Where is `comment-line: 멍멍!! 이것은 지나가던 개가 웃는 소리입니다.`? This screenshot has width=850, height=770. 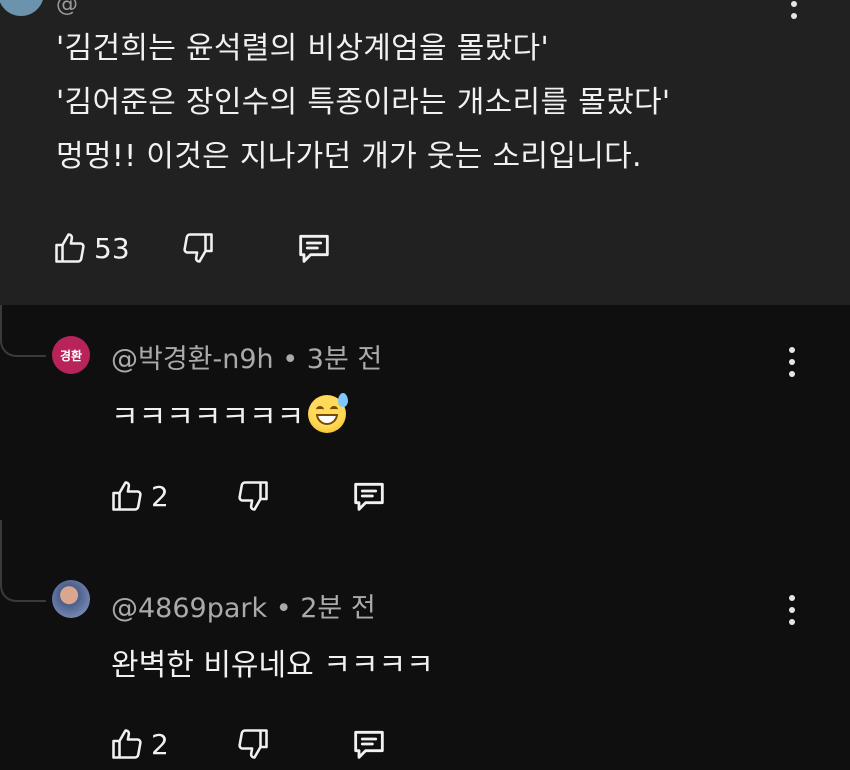 comment-line: 멍멍!! 이것은 지나가던 개가 웃는 소리입니다. is located at coordinates (349, 156).